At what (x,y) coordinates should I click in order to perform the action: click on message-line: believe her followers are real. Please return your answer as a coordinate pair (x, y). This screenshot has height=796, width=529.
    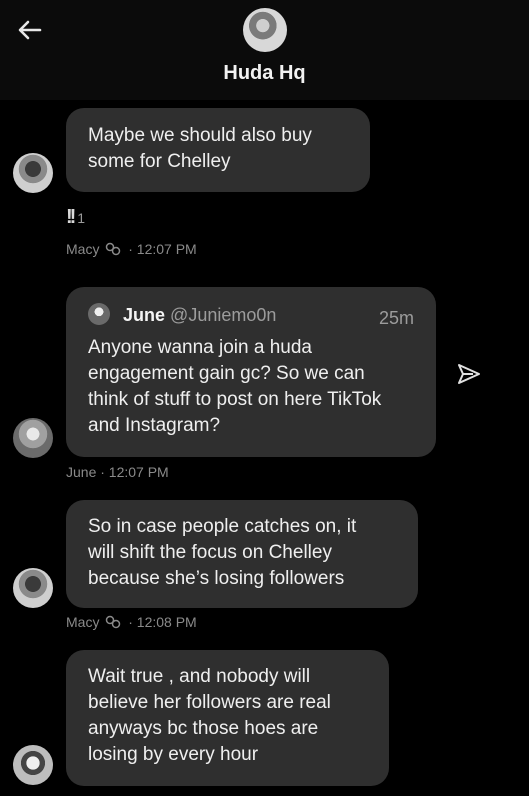
    Looking at the image, I should click on (209, 702).